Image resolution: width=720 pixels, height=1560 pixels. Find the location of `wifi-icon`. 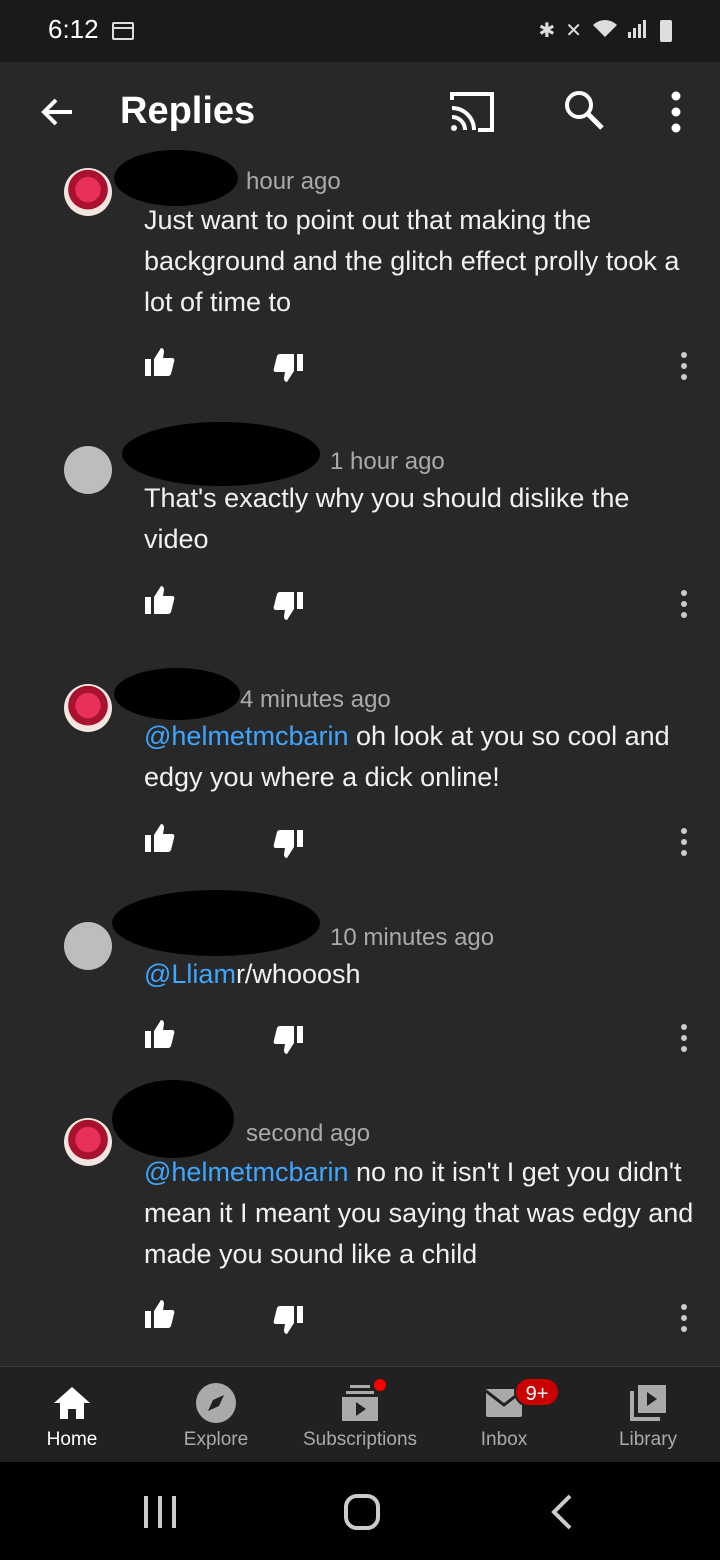

wifi-icon is located at coordinates (605, 31).